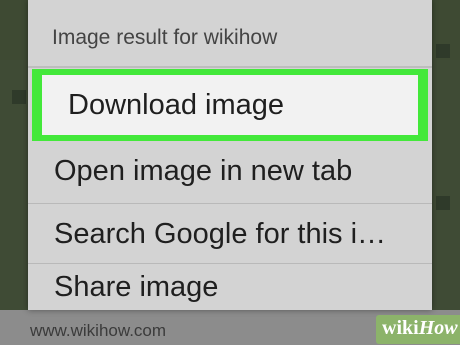  I want to click on wikihow-watermark-logo: wikiHow, so click(418, 329).